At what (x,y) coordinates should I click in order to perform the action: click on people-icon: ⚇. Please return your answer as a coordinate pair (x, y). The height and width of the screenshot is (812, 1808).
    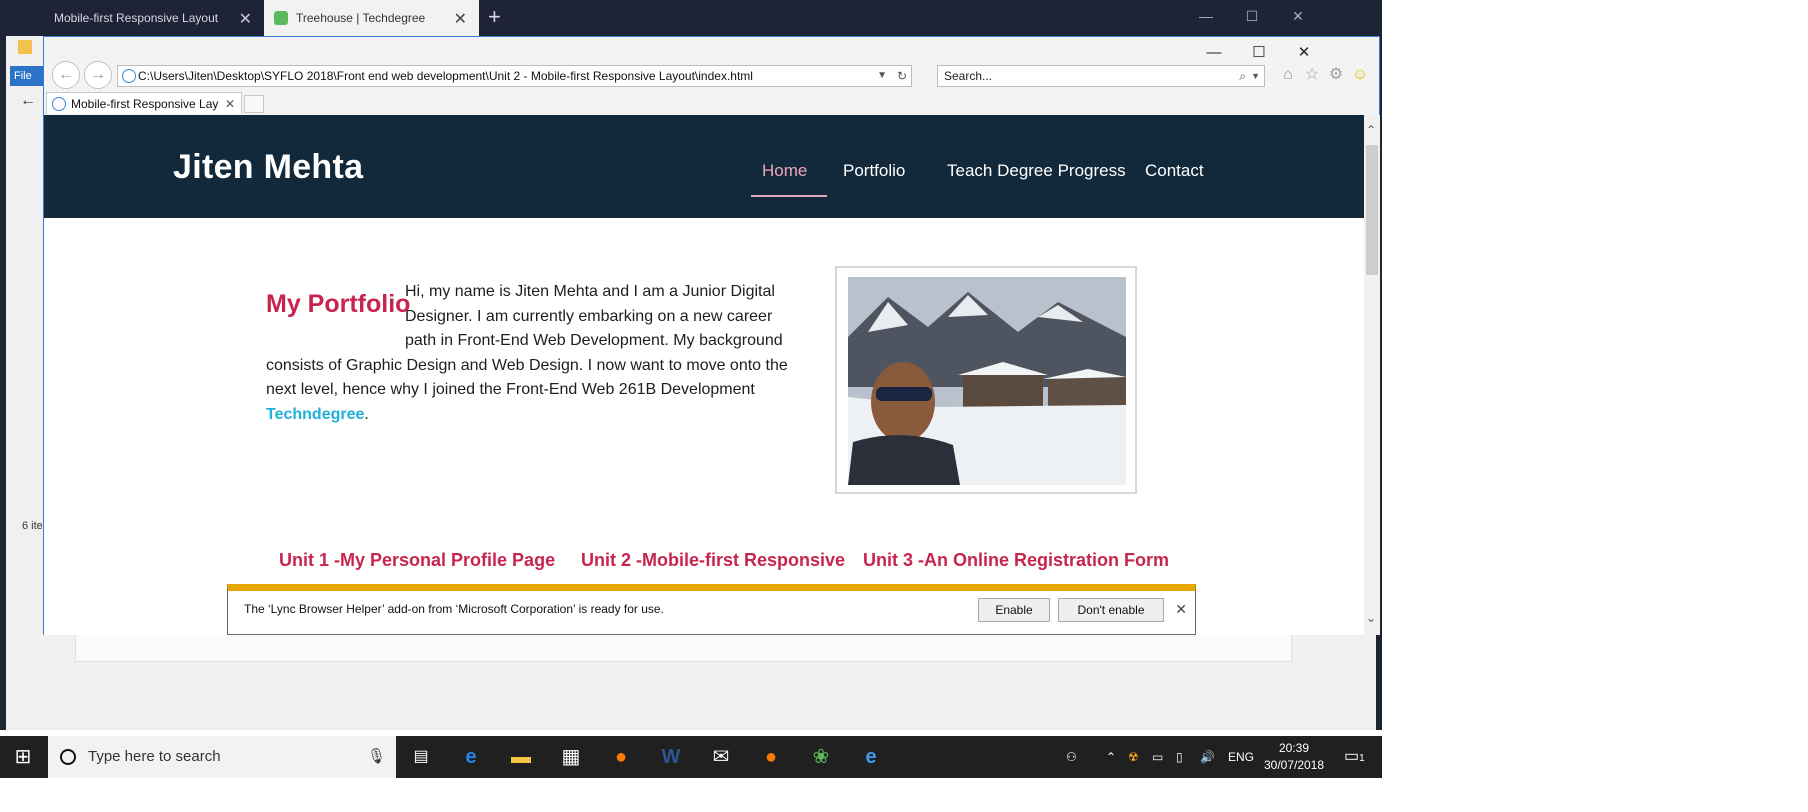
    Looking at the image, I should click on (1071, 757).